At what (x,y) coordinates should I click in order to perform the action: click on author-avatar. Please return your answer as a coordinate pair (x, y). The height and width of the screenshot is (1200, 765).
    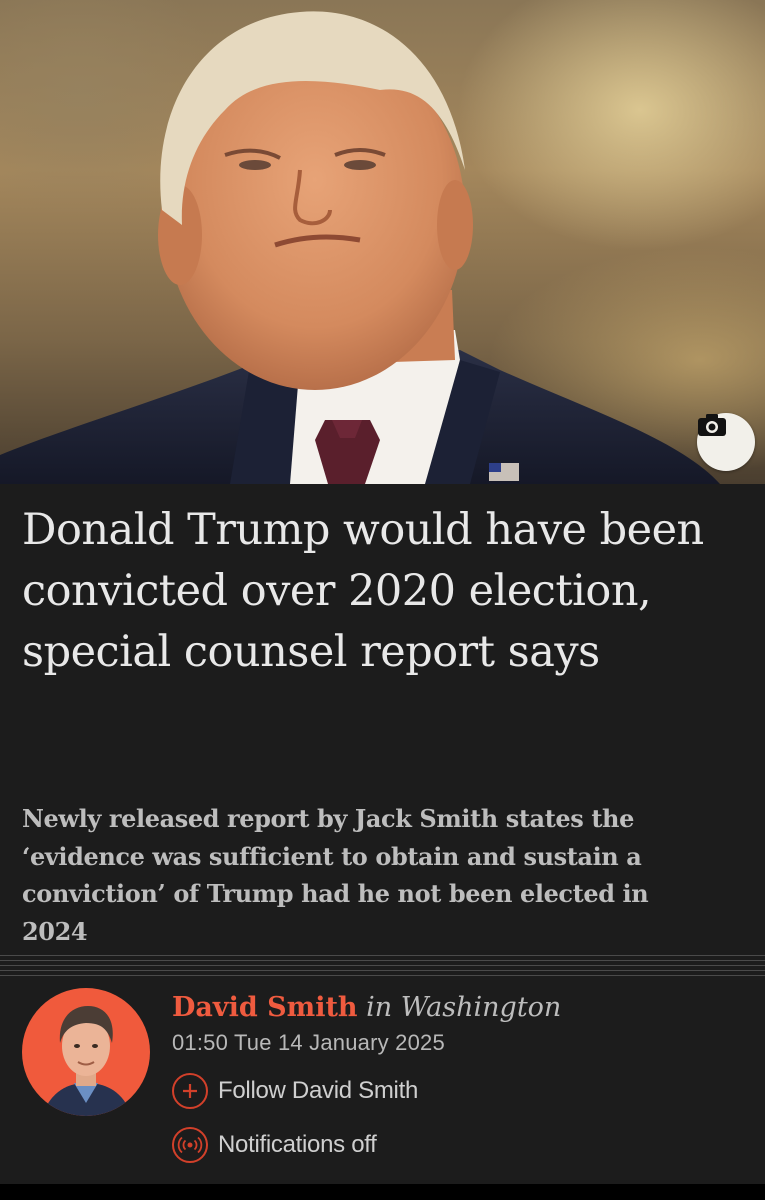
    Looking at the image, I should click on (86, 1052).